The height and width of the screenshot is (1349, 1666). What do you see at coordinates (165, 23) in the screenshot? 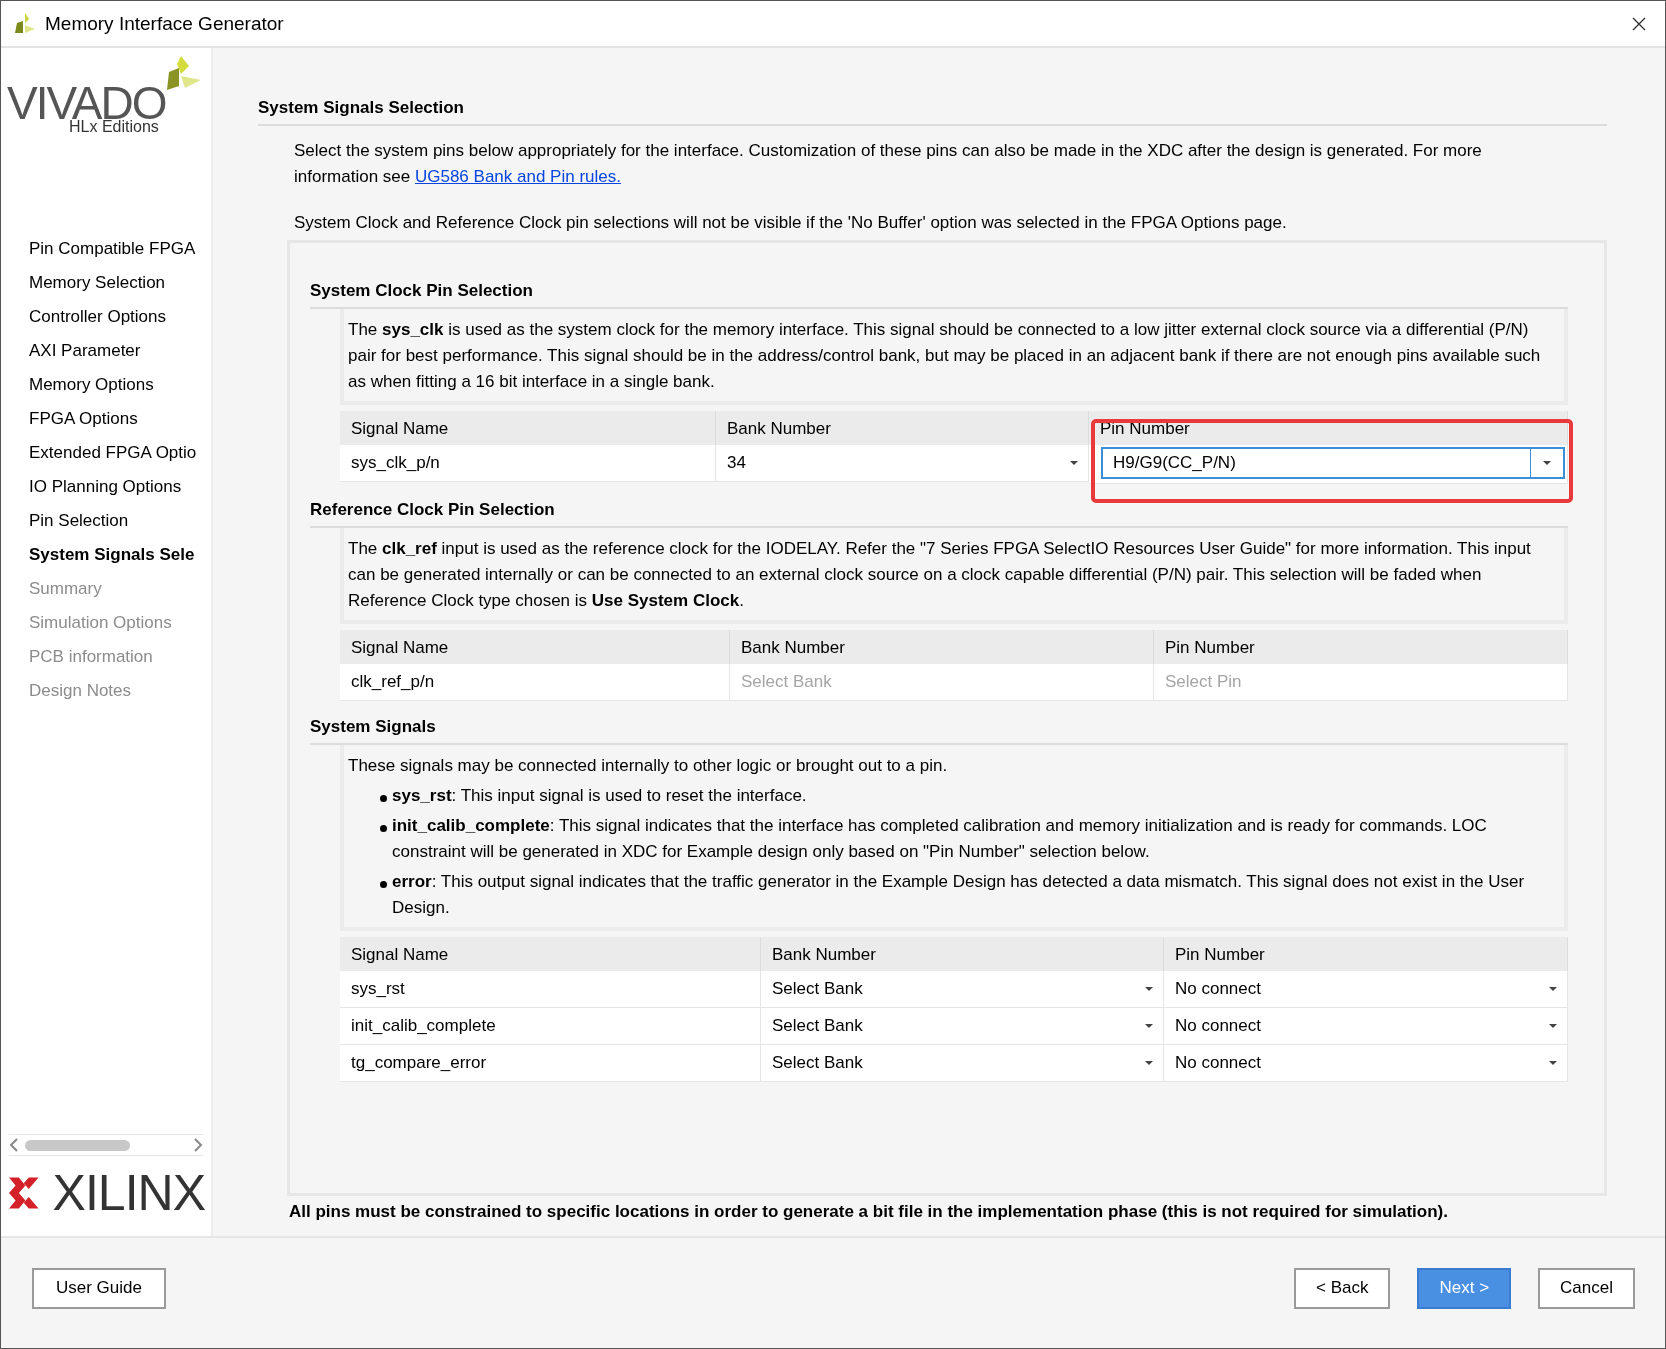
I see `window-title: Memory Interface Generator` at bounding box center [165, 23].